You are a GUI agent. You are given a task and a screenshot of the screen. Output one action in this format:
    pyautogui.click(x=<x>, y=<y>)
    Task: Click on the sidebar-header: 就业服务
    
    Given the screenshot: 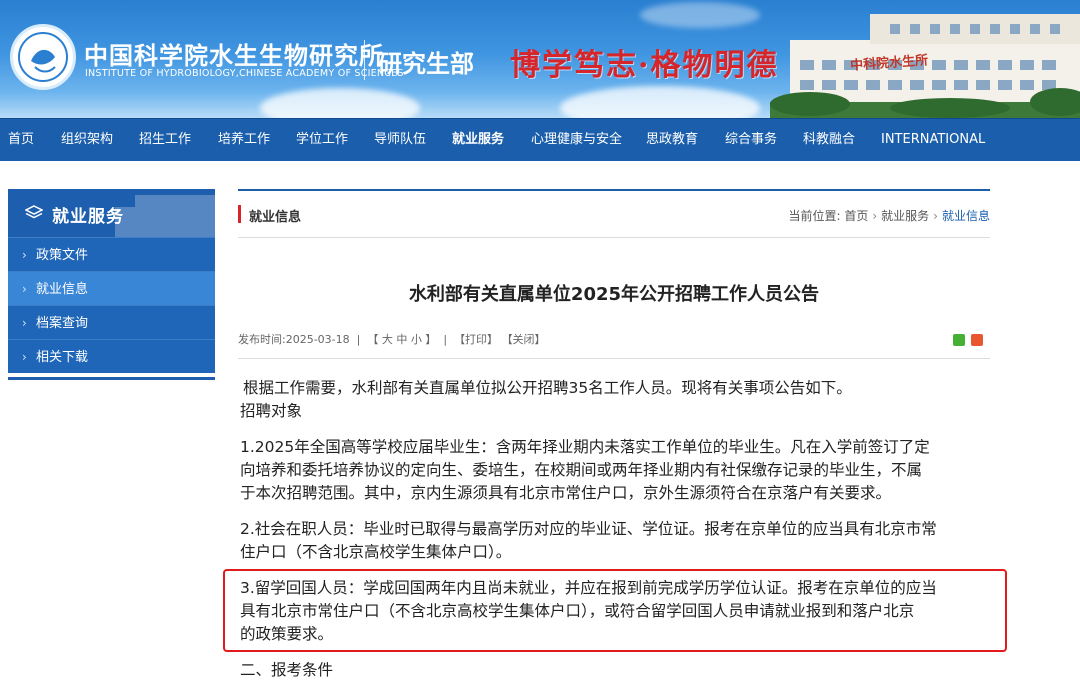 What is the action you would take?
    pyautogui.click(x=111, y=213)
    